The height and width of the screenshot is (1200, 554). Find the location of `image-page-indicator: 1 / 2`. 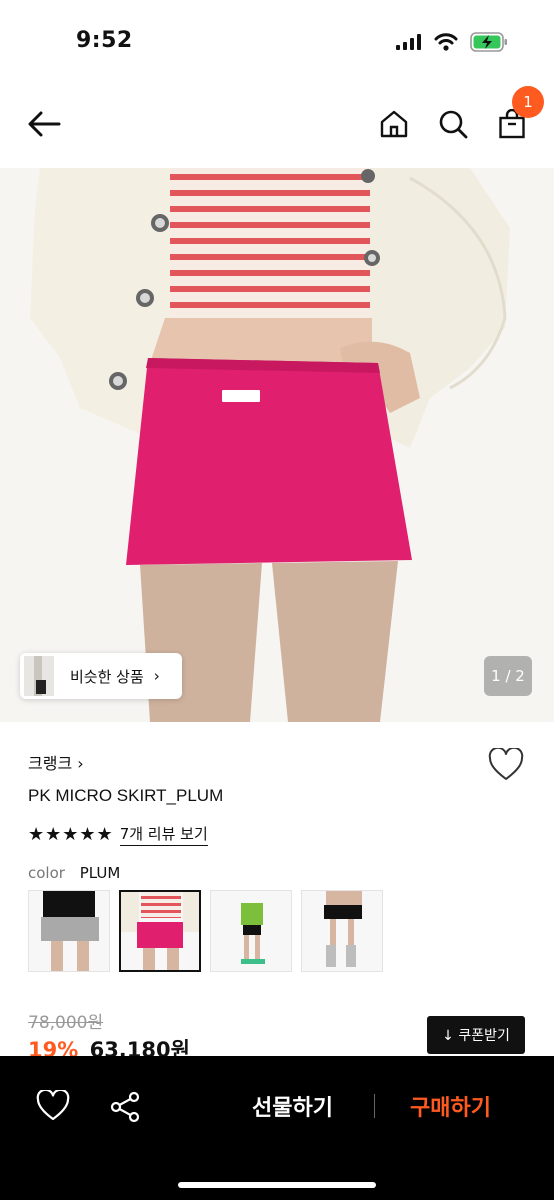

image-page-indicator: 1 / 2 is located at coordinates (508, 676).